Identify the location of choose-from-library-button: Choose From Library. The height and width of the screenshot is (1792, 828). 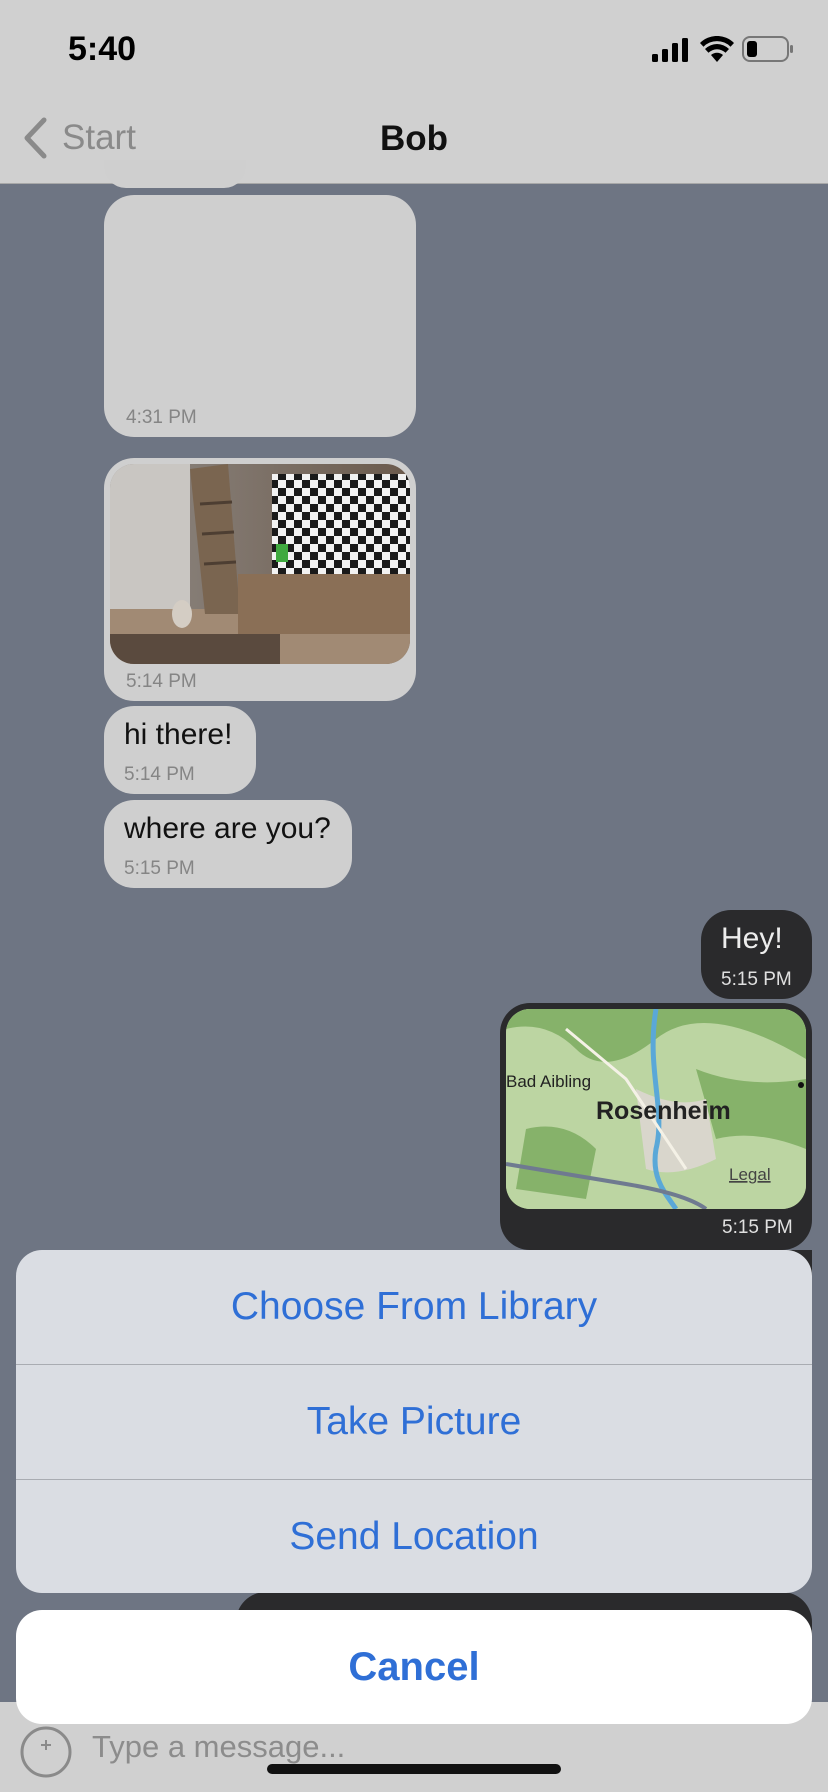
(414, 1307).